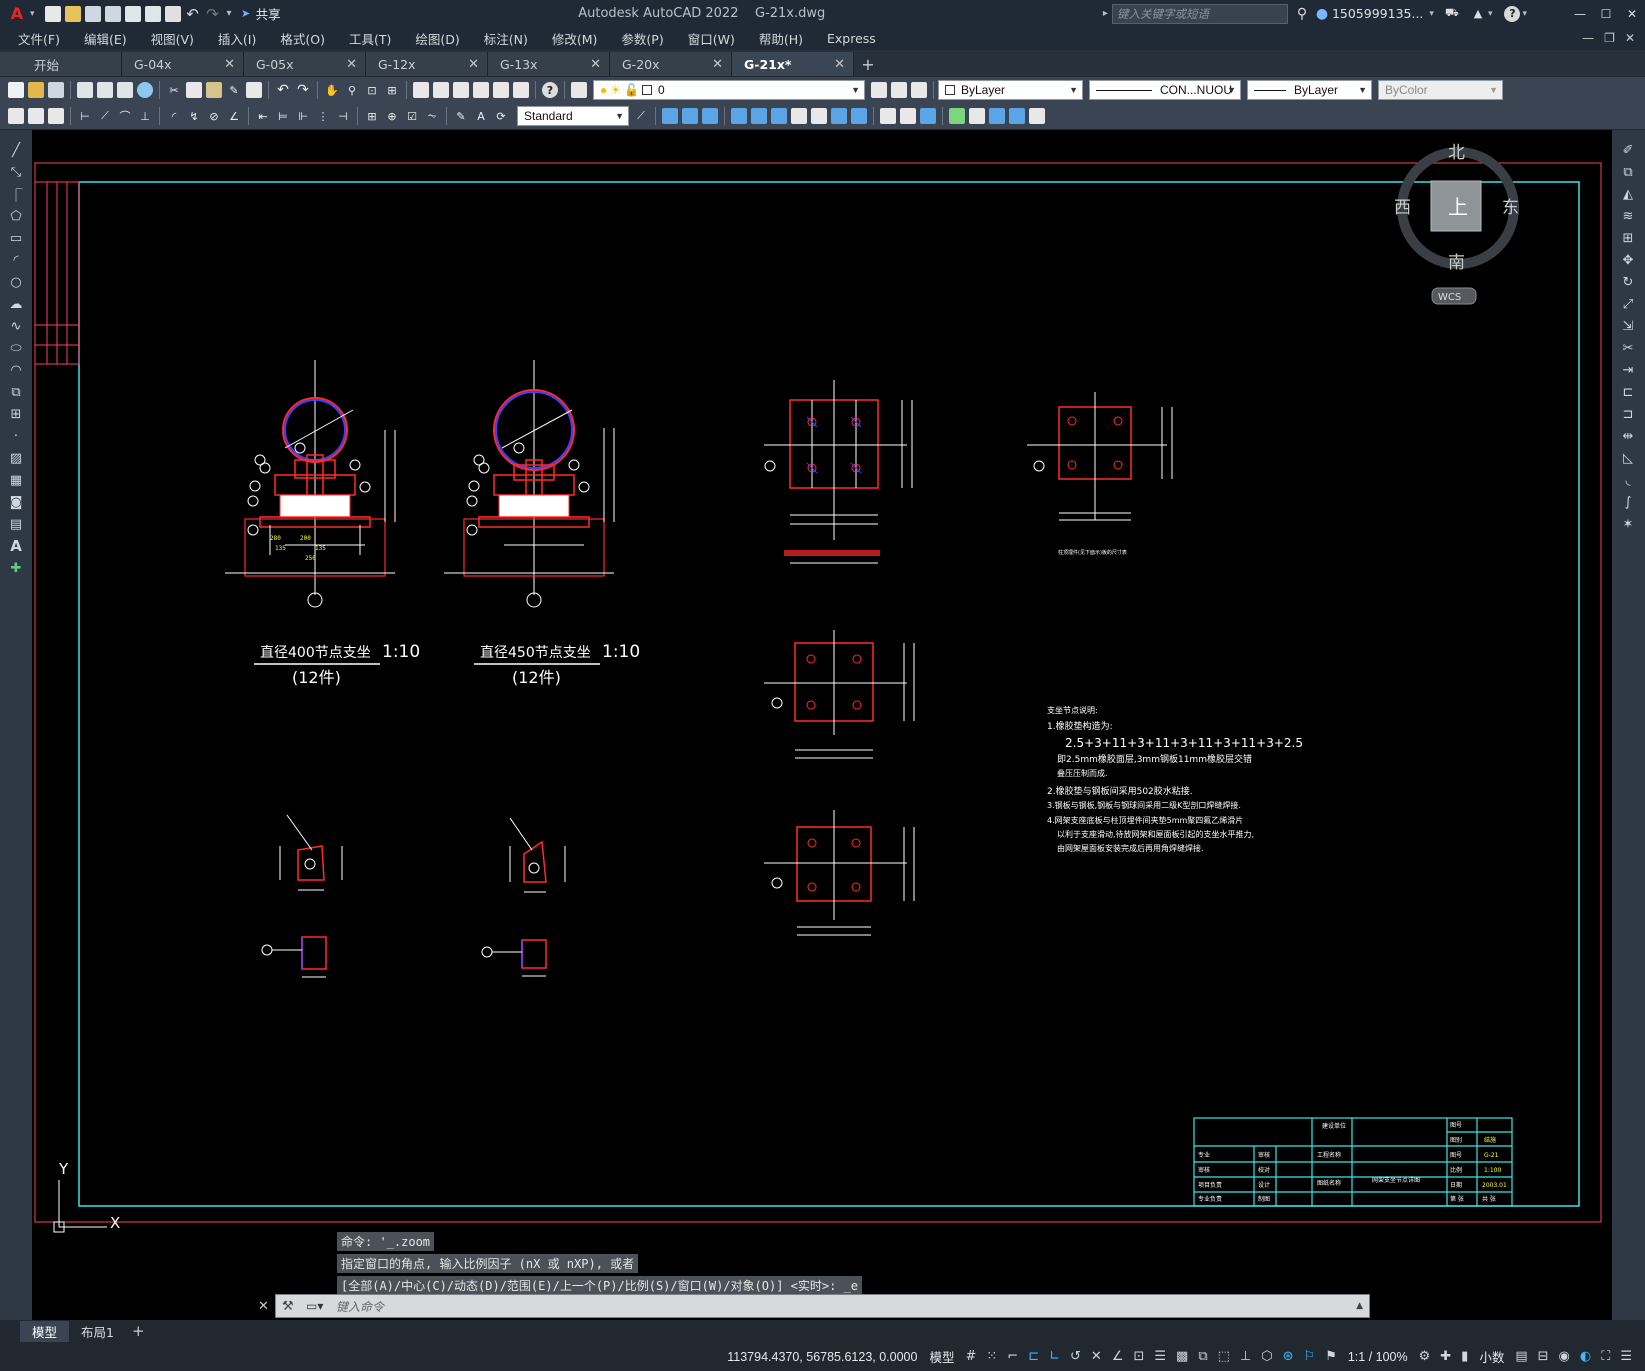  What do you see at coordinates (56, 116) in the screenshot?
I see `layer-icon` at bounding box center [56, 116].